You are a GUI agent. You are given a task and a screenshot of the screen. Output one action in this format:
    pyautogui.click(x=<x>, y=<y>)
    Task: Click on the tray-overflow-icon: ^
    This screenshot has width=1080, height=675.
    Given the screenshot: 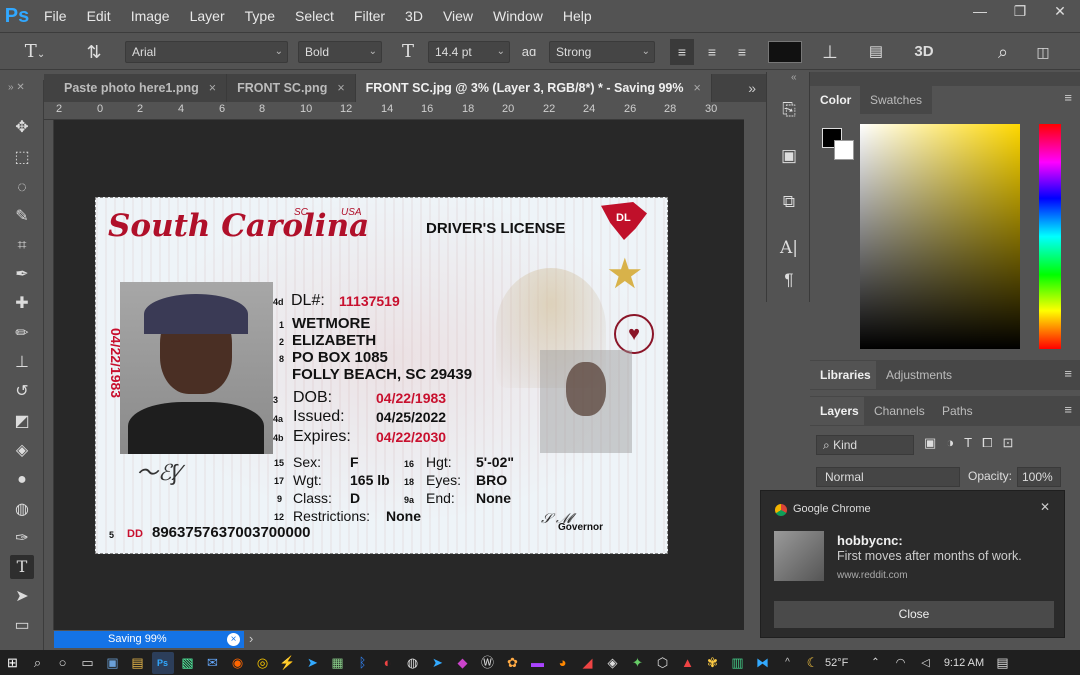 What is the action you would take?
    pyautogui.click(x=788, y=663)
    